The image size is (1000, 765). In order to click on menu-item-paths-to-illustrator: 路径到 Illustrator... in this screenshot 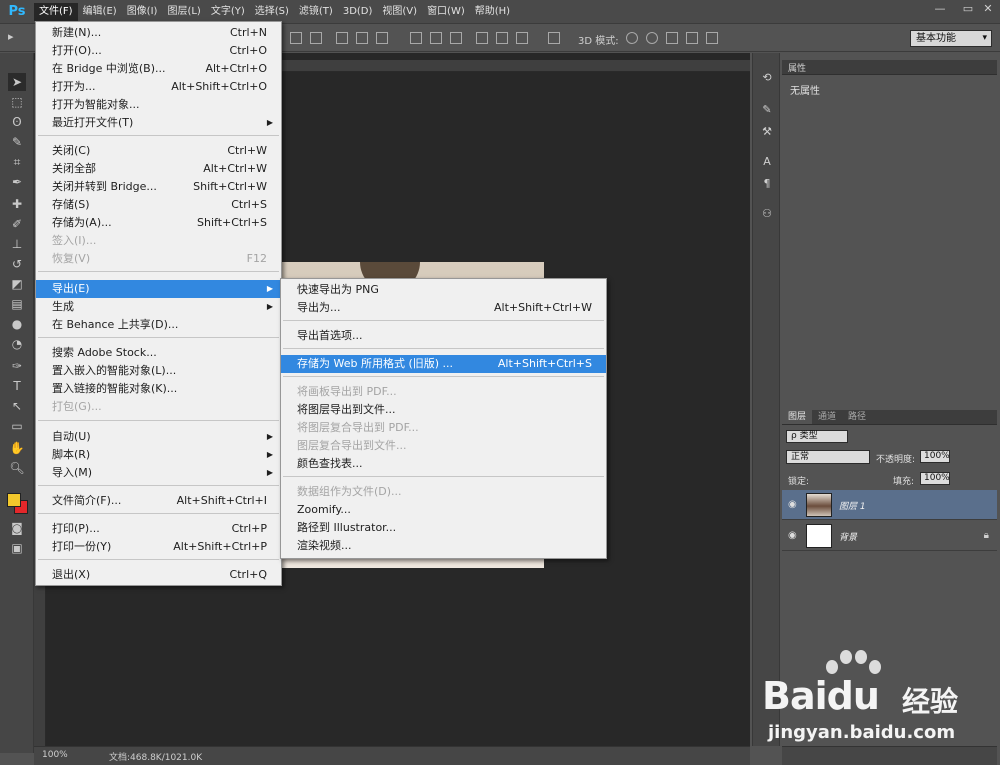, I will do `click(443, 528)`.